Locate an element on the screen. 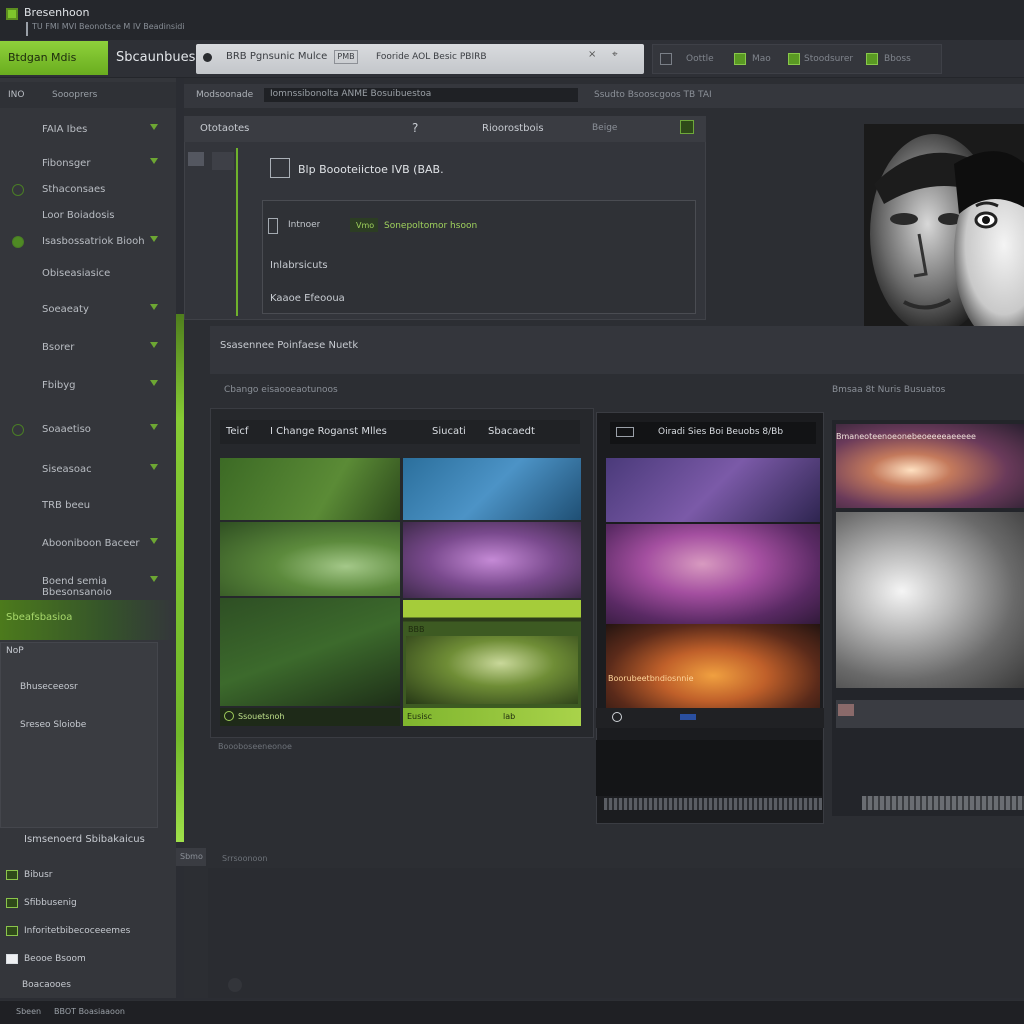 Image resolution: width=1024 pixels, height=1024 pixels. sidebar-item-9: Fbibyg is located at coordinates (88, 386).